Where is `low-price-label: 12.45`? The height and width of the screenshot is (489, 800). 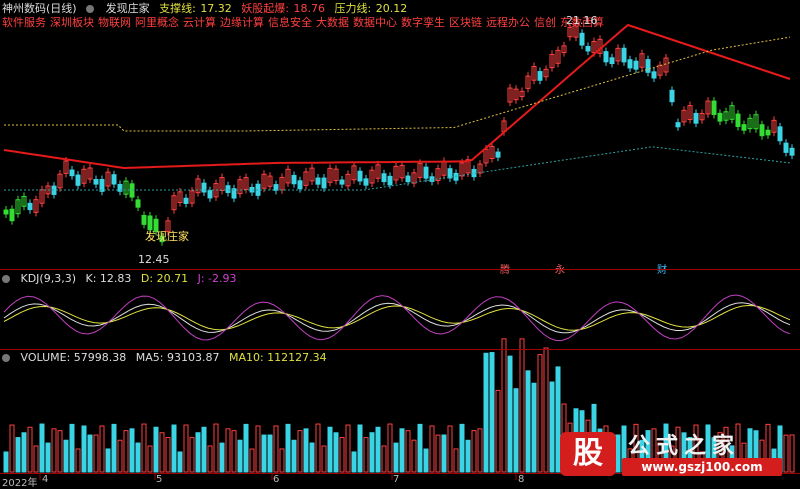
low-price-label: 12.45 is located at coordinates (154, 259).